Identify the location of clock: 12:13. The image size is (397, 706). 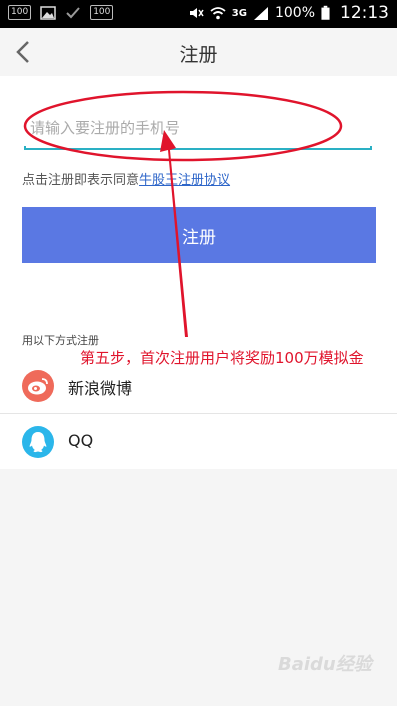
(364, 13).